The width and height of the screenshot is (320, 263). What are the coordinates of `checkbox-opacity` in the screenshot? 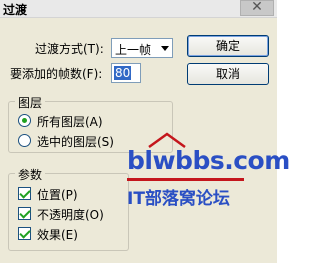 It's located at (24, 213).